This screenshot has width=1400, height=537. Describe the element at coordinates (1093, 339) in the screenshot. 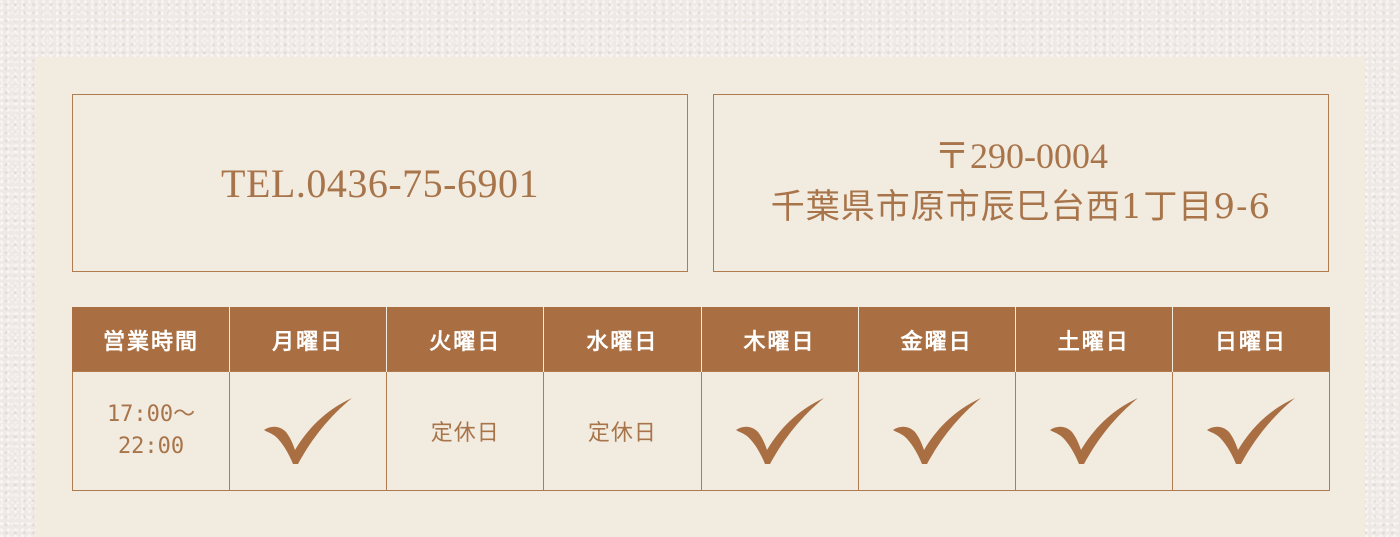

I see `header-saturday: 土曜日` at that location.